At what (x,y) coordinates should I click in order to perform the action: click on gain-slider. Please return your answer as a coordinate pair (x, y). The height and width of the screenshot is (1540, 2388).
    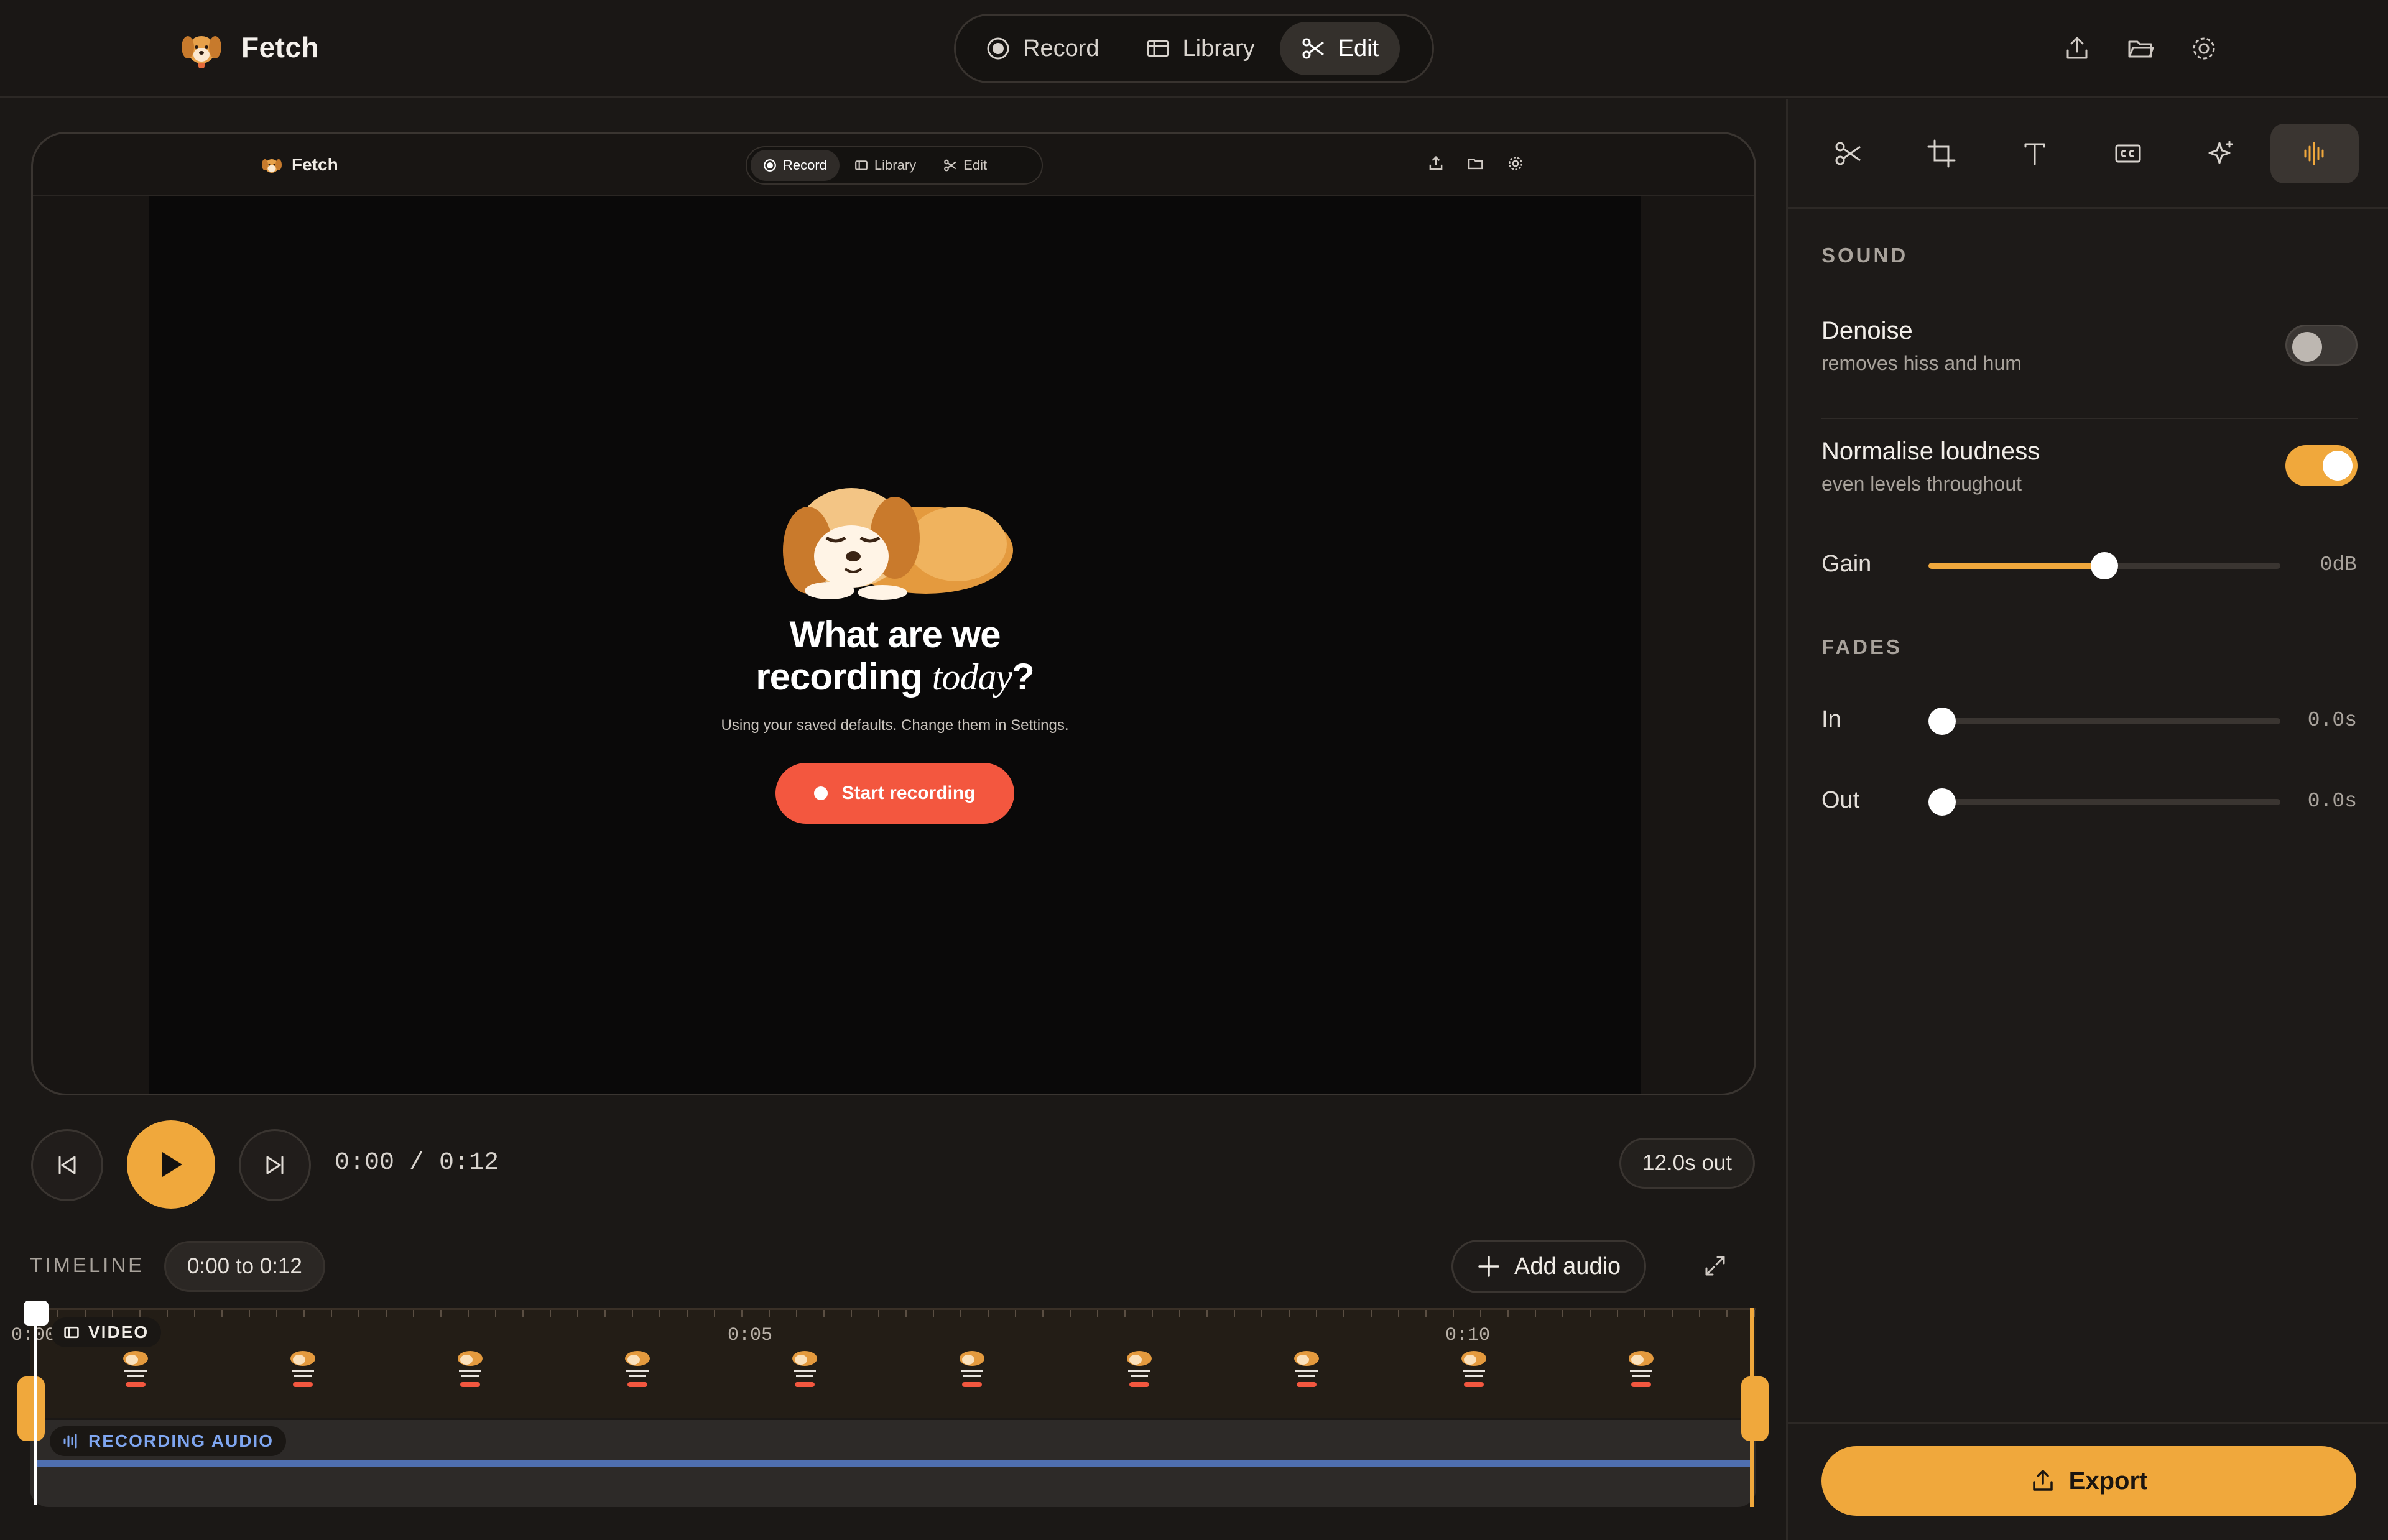
    Looking at the image, I should click on (2104, 565).